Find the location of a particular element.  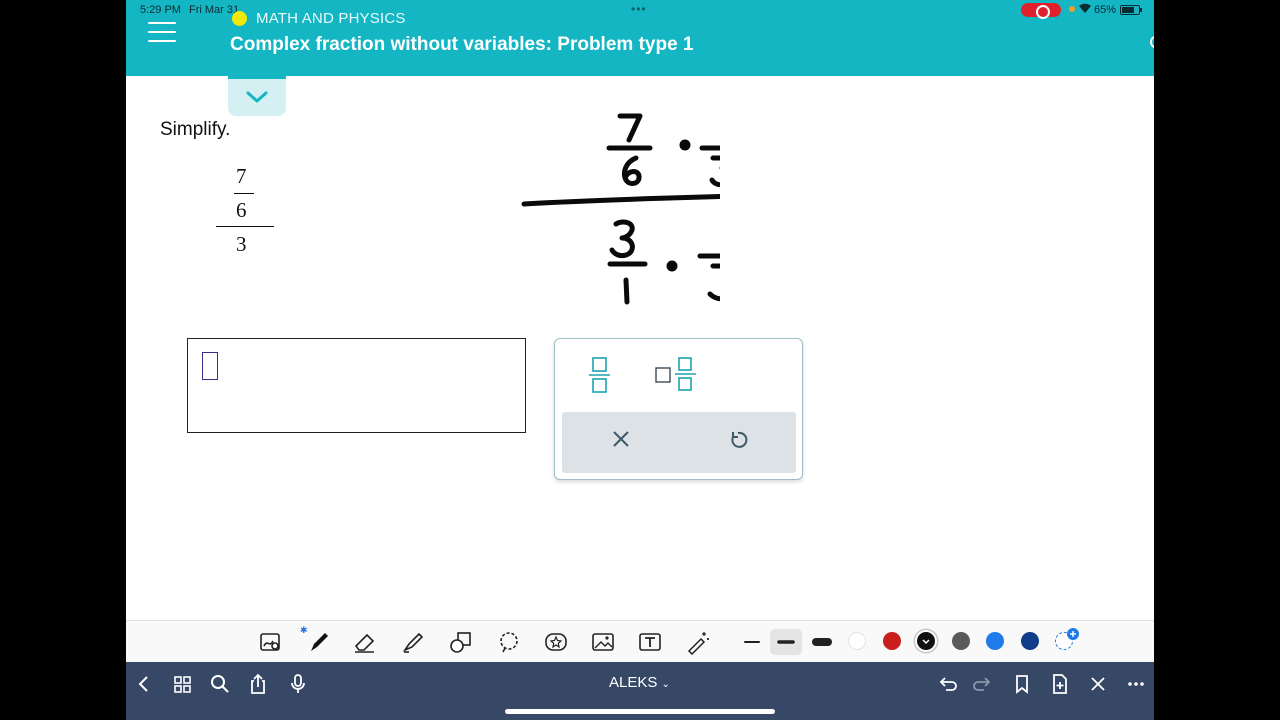

lasso-tool is located at coordinates (509, 642).